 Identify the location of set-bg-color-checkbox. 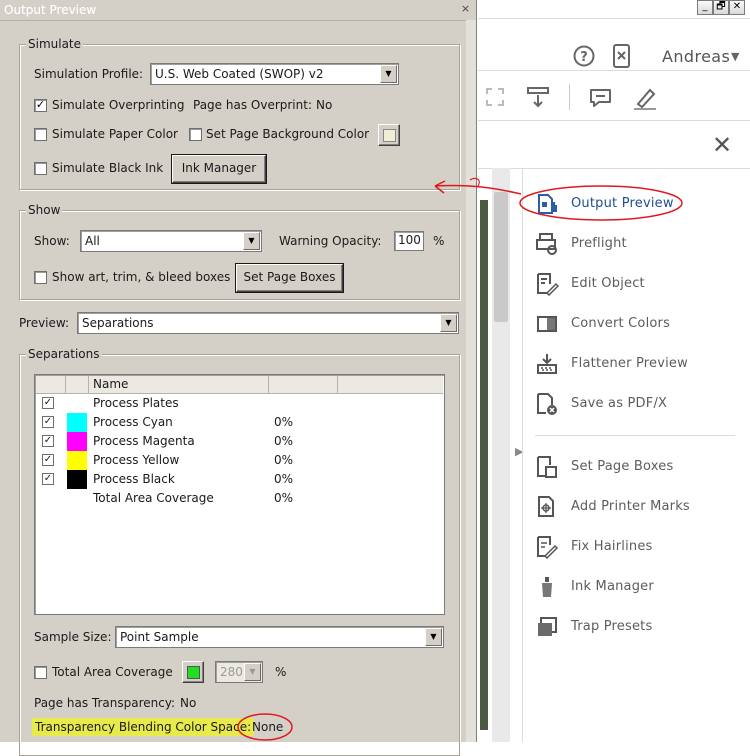
(195, 134).